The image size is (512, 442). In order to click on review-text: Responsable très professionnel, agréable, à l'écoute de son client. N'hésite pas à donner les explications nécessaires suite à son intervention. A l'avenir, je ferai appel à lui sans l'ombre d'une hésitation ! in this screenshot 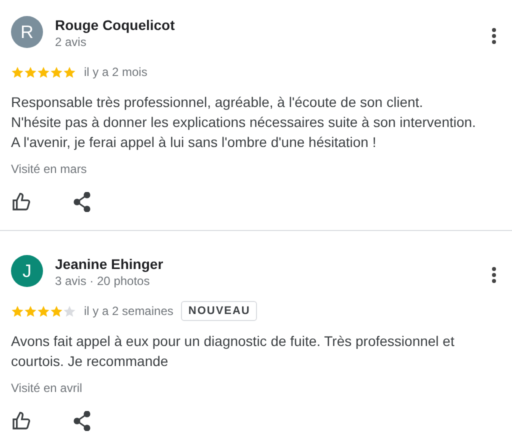, I will do `click(244, 122)`.